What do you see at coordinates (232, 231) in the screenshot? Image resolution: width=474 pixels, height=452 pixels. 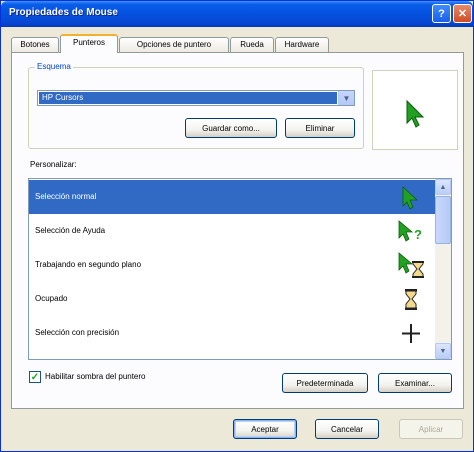 I see `list-item: Selección de Ayuda ?` at bounding box center [232, 231].